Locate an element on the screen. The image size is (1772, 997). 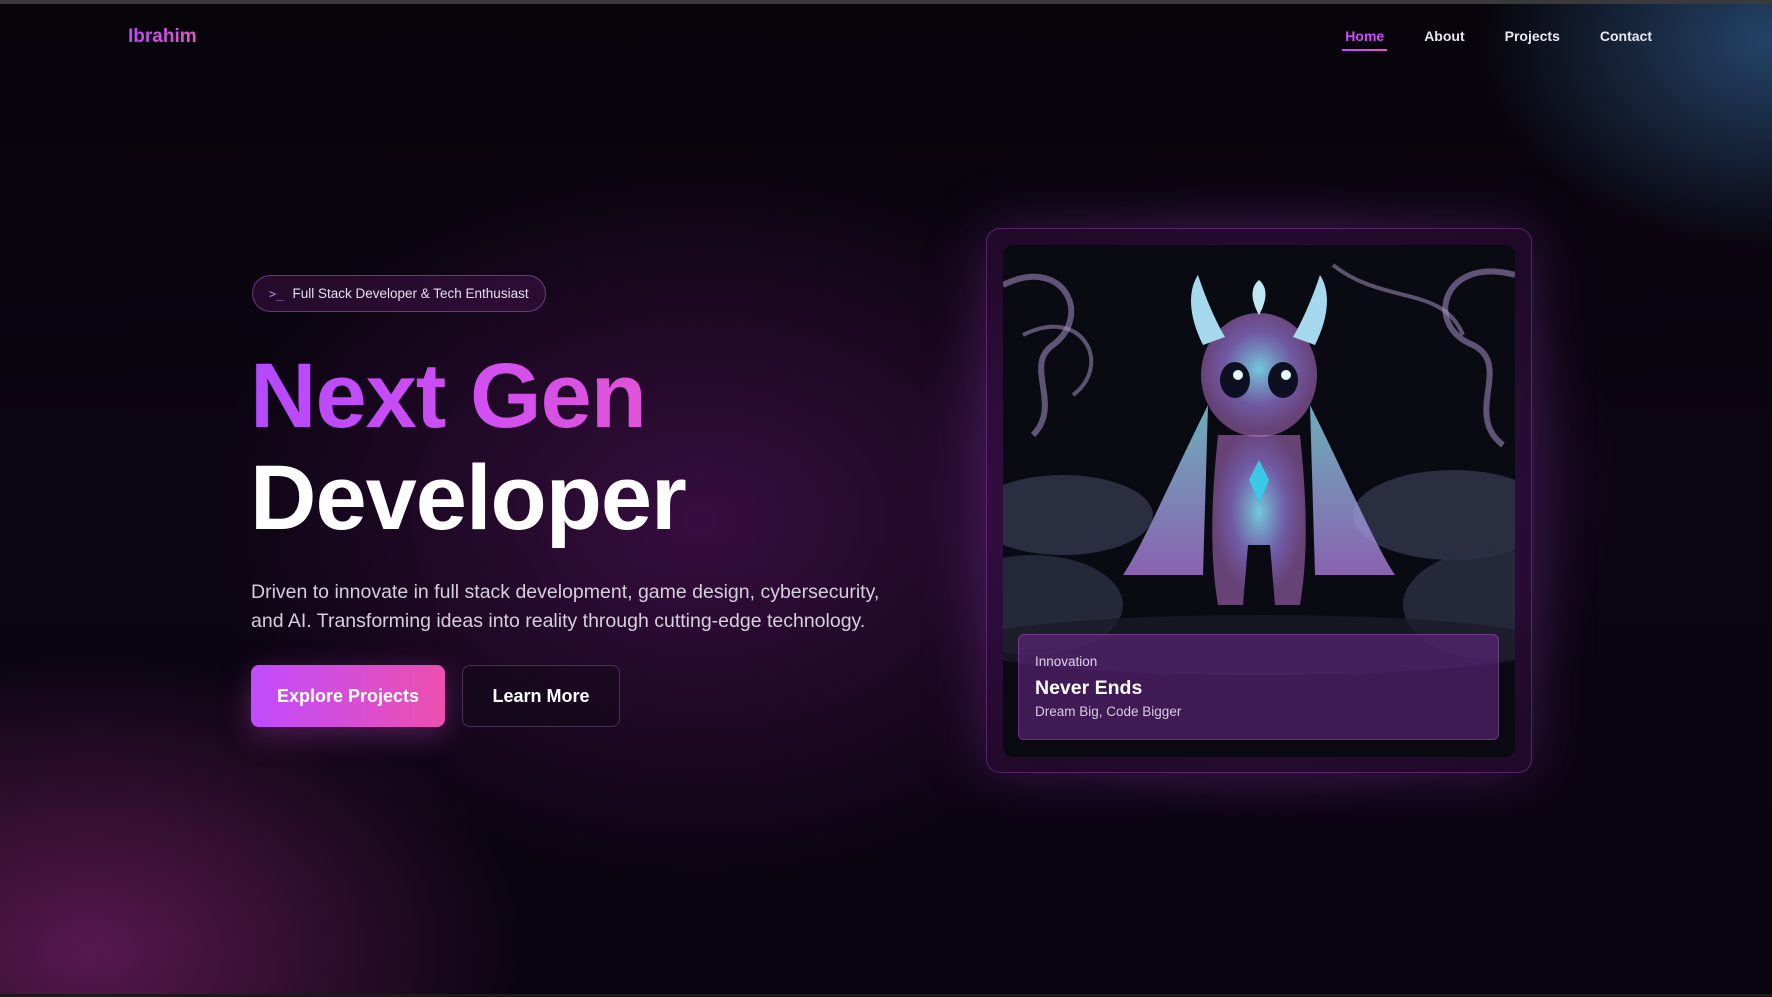
hero-title-line1: Next Gen is located at coordinates (448, 396).